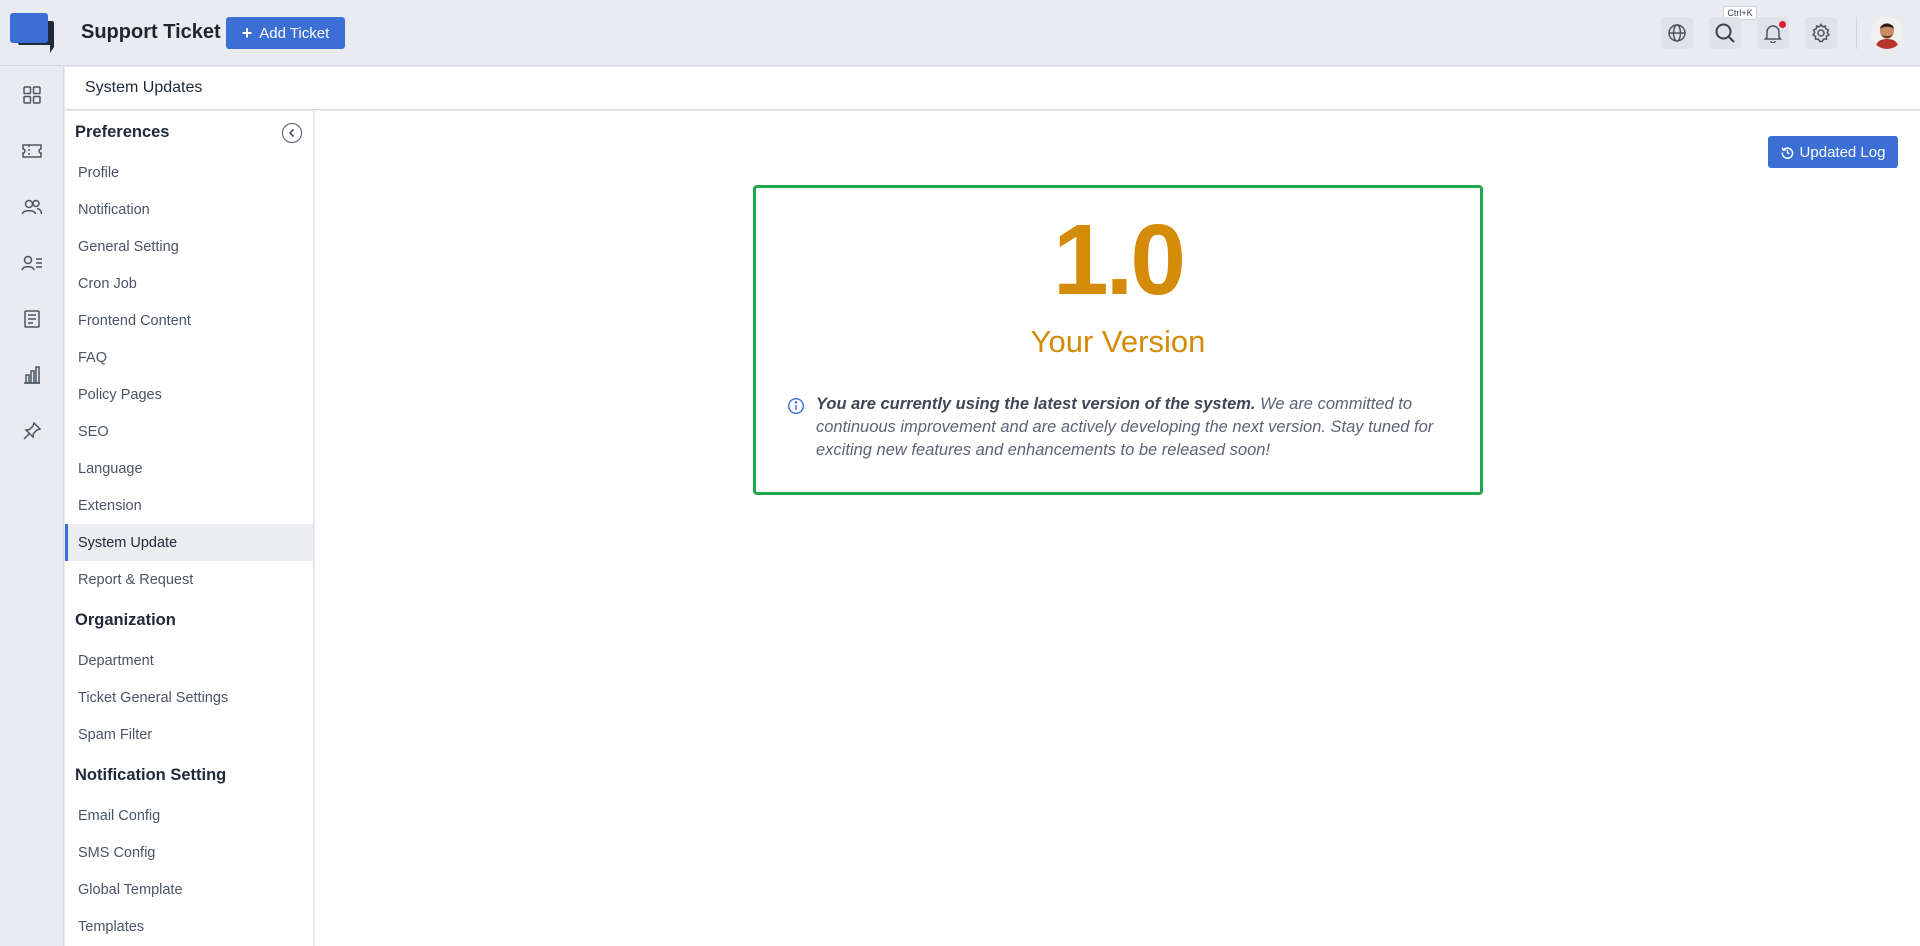 Image resolution: width=1920 pixels, height=946 pixels. What do you see at coordinates (1856, 33) in the screenshot?
I see `top-divider` at bounding box center [1856, 33].